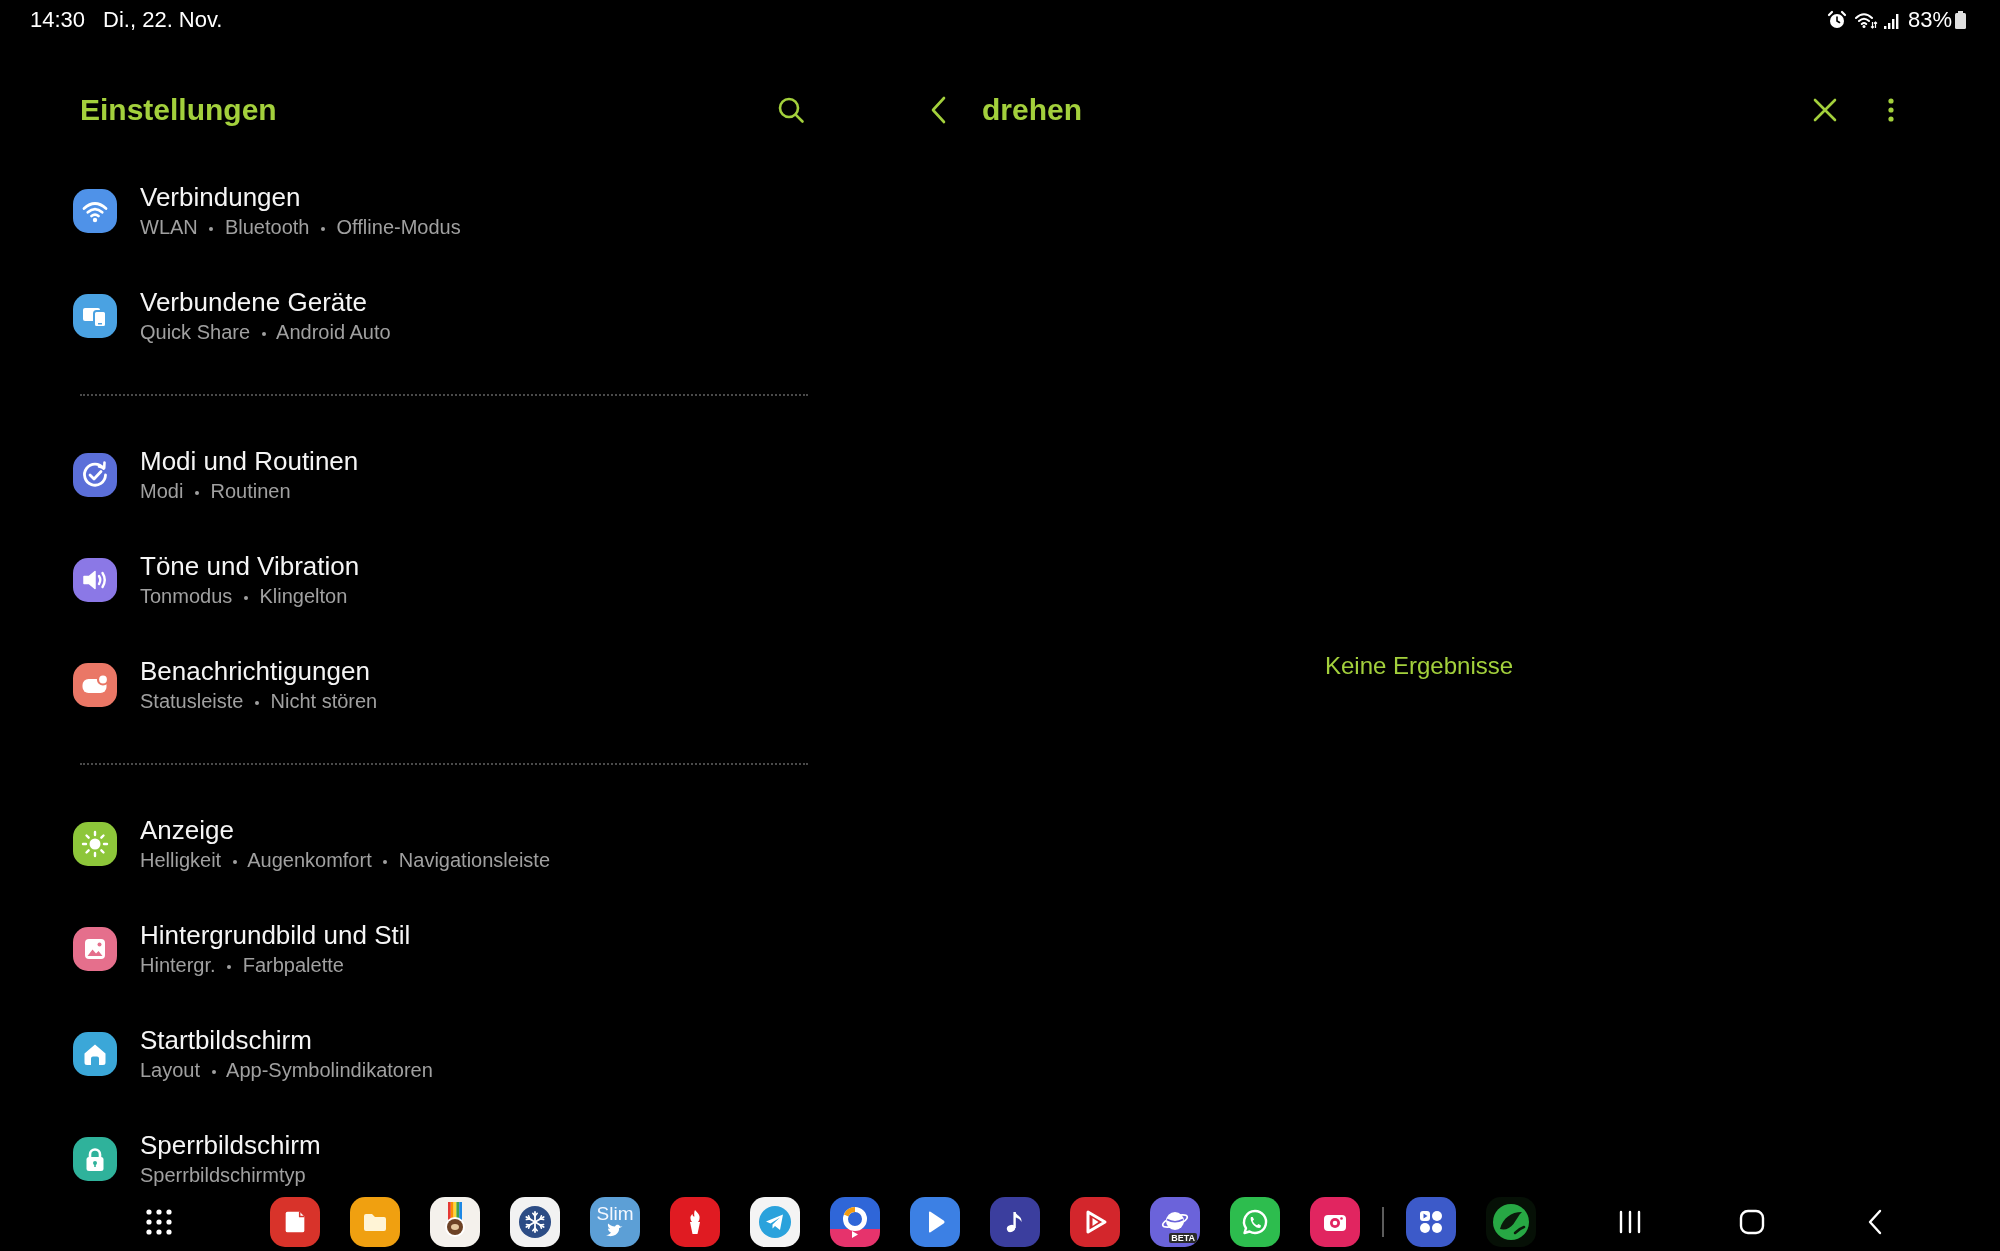  I want to click on item-summary: Hintergr. Farbpalette, so click(242, 965).